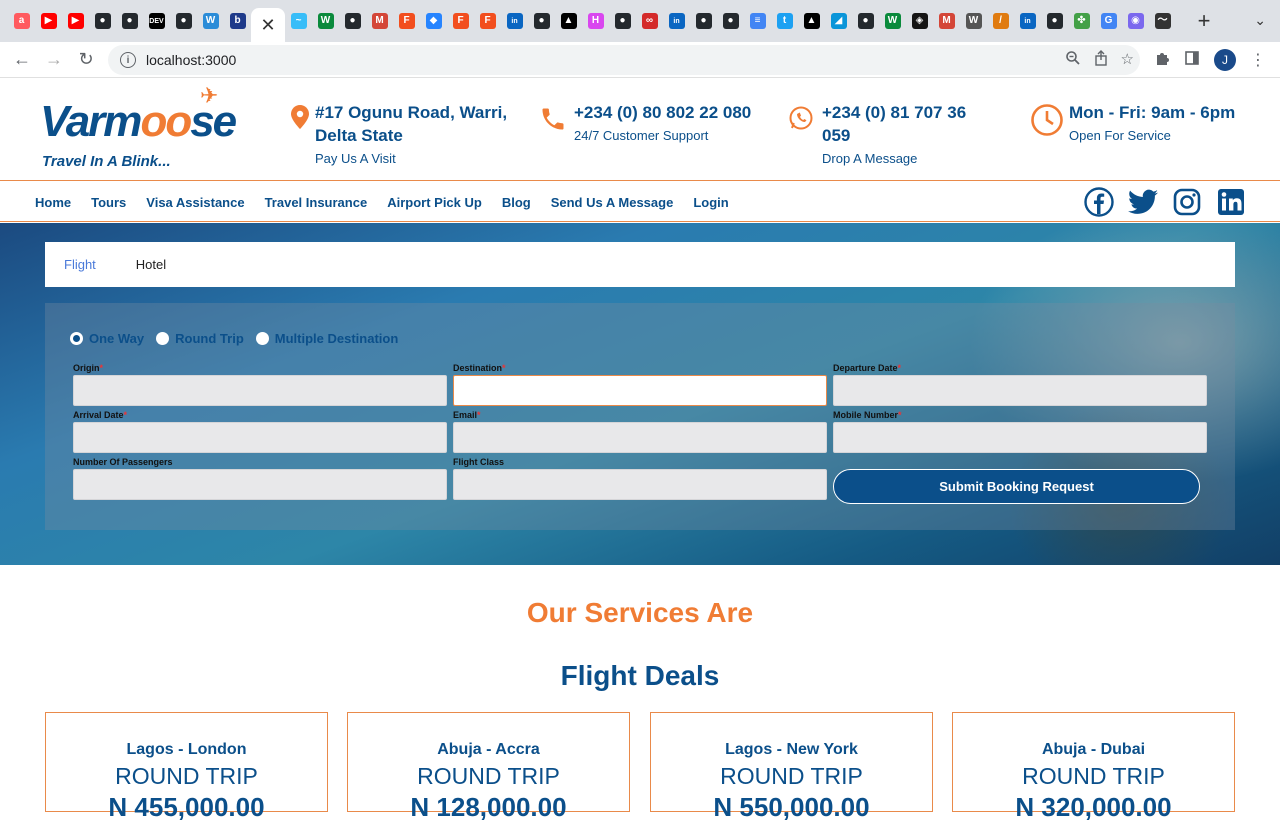 This screenshot has height=823, width=1280. Describe the element at coordinates (1258, 60) in the screenshot. I see `browser-menu-icon: ⋮` at that location.